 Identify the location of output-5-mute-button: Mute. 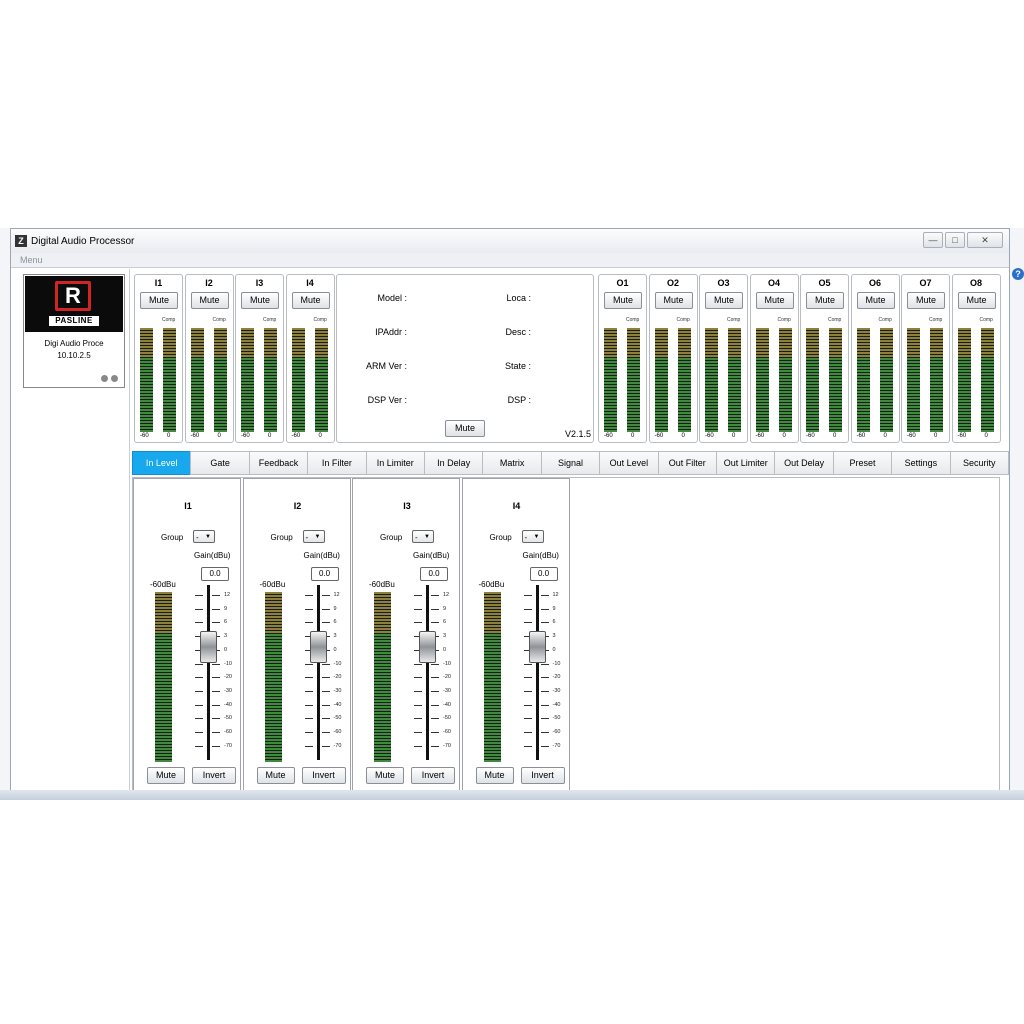
(825, 300).